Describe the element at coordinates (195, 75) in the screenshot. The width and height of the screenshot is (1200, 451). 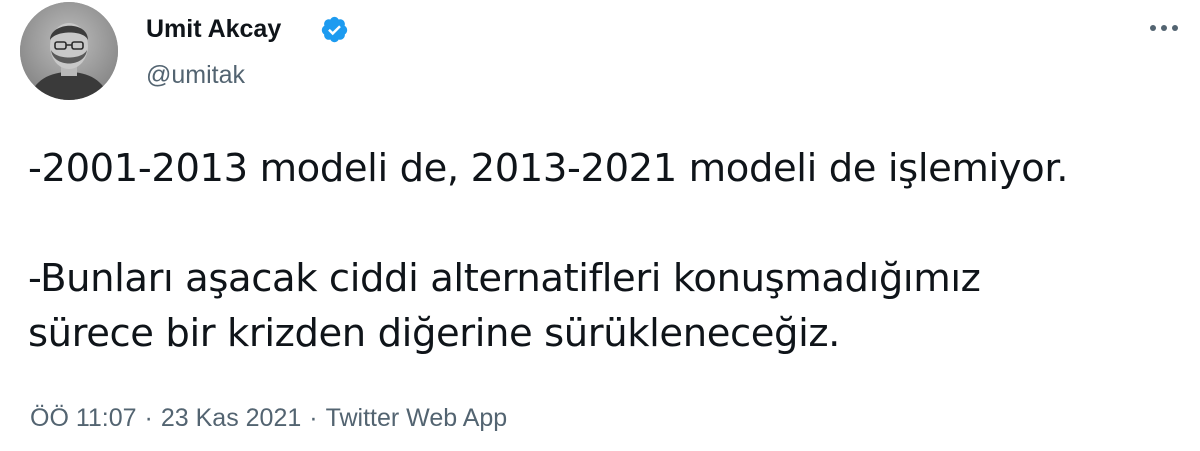
I see `user-handle: @umitak` at that location.